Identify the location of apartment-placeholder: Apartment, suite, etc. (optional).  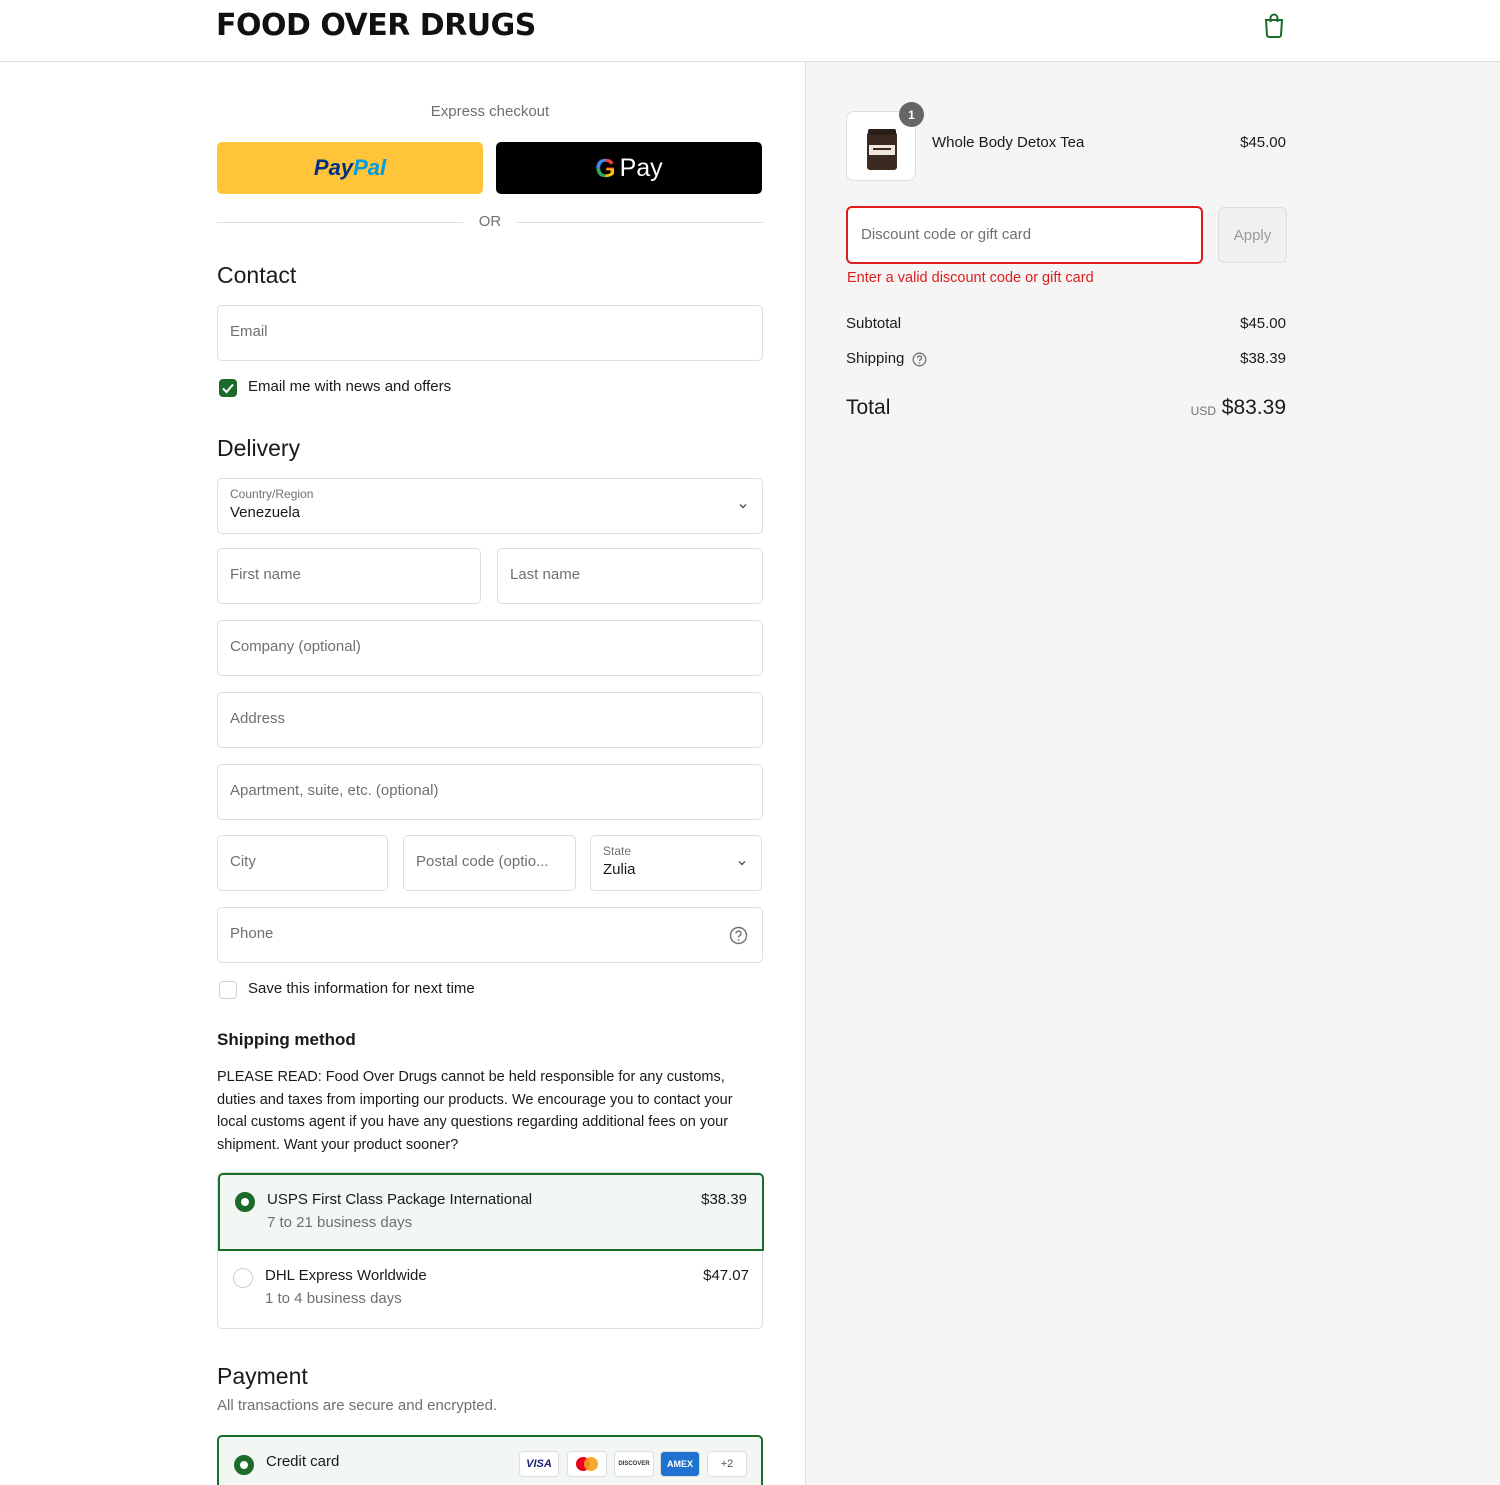
(334, 790).